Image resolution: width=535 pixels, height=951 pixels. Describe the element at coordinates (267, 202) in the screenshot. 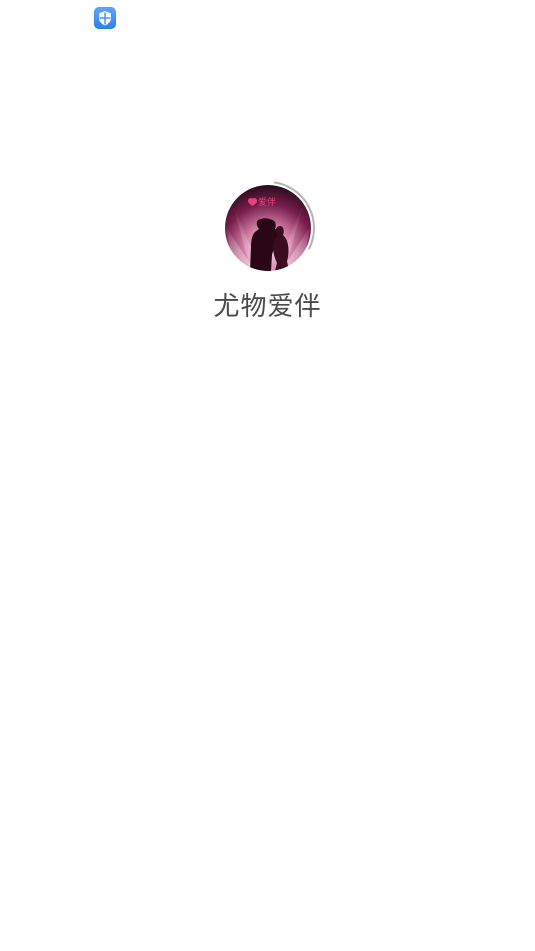

I see `brand-logo-text: 爱伴` at that location.